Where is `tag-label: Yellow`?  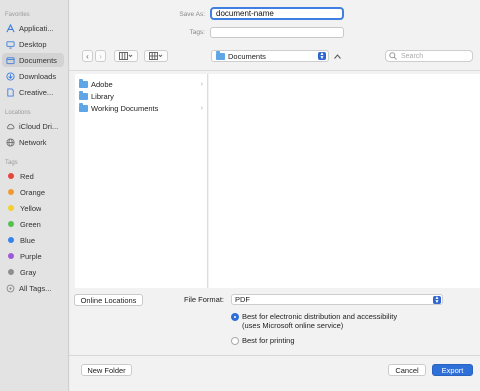 tag-label: Yellow is located at coordinates (31, 208).